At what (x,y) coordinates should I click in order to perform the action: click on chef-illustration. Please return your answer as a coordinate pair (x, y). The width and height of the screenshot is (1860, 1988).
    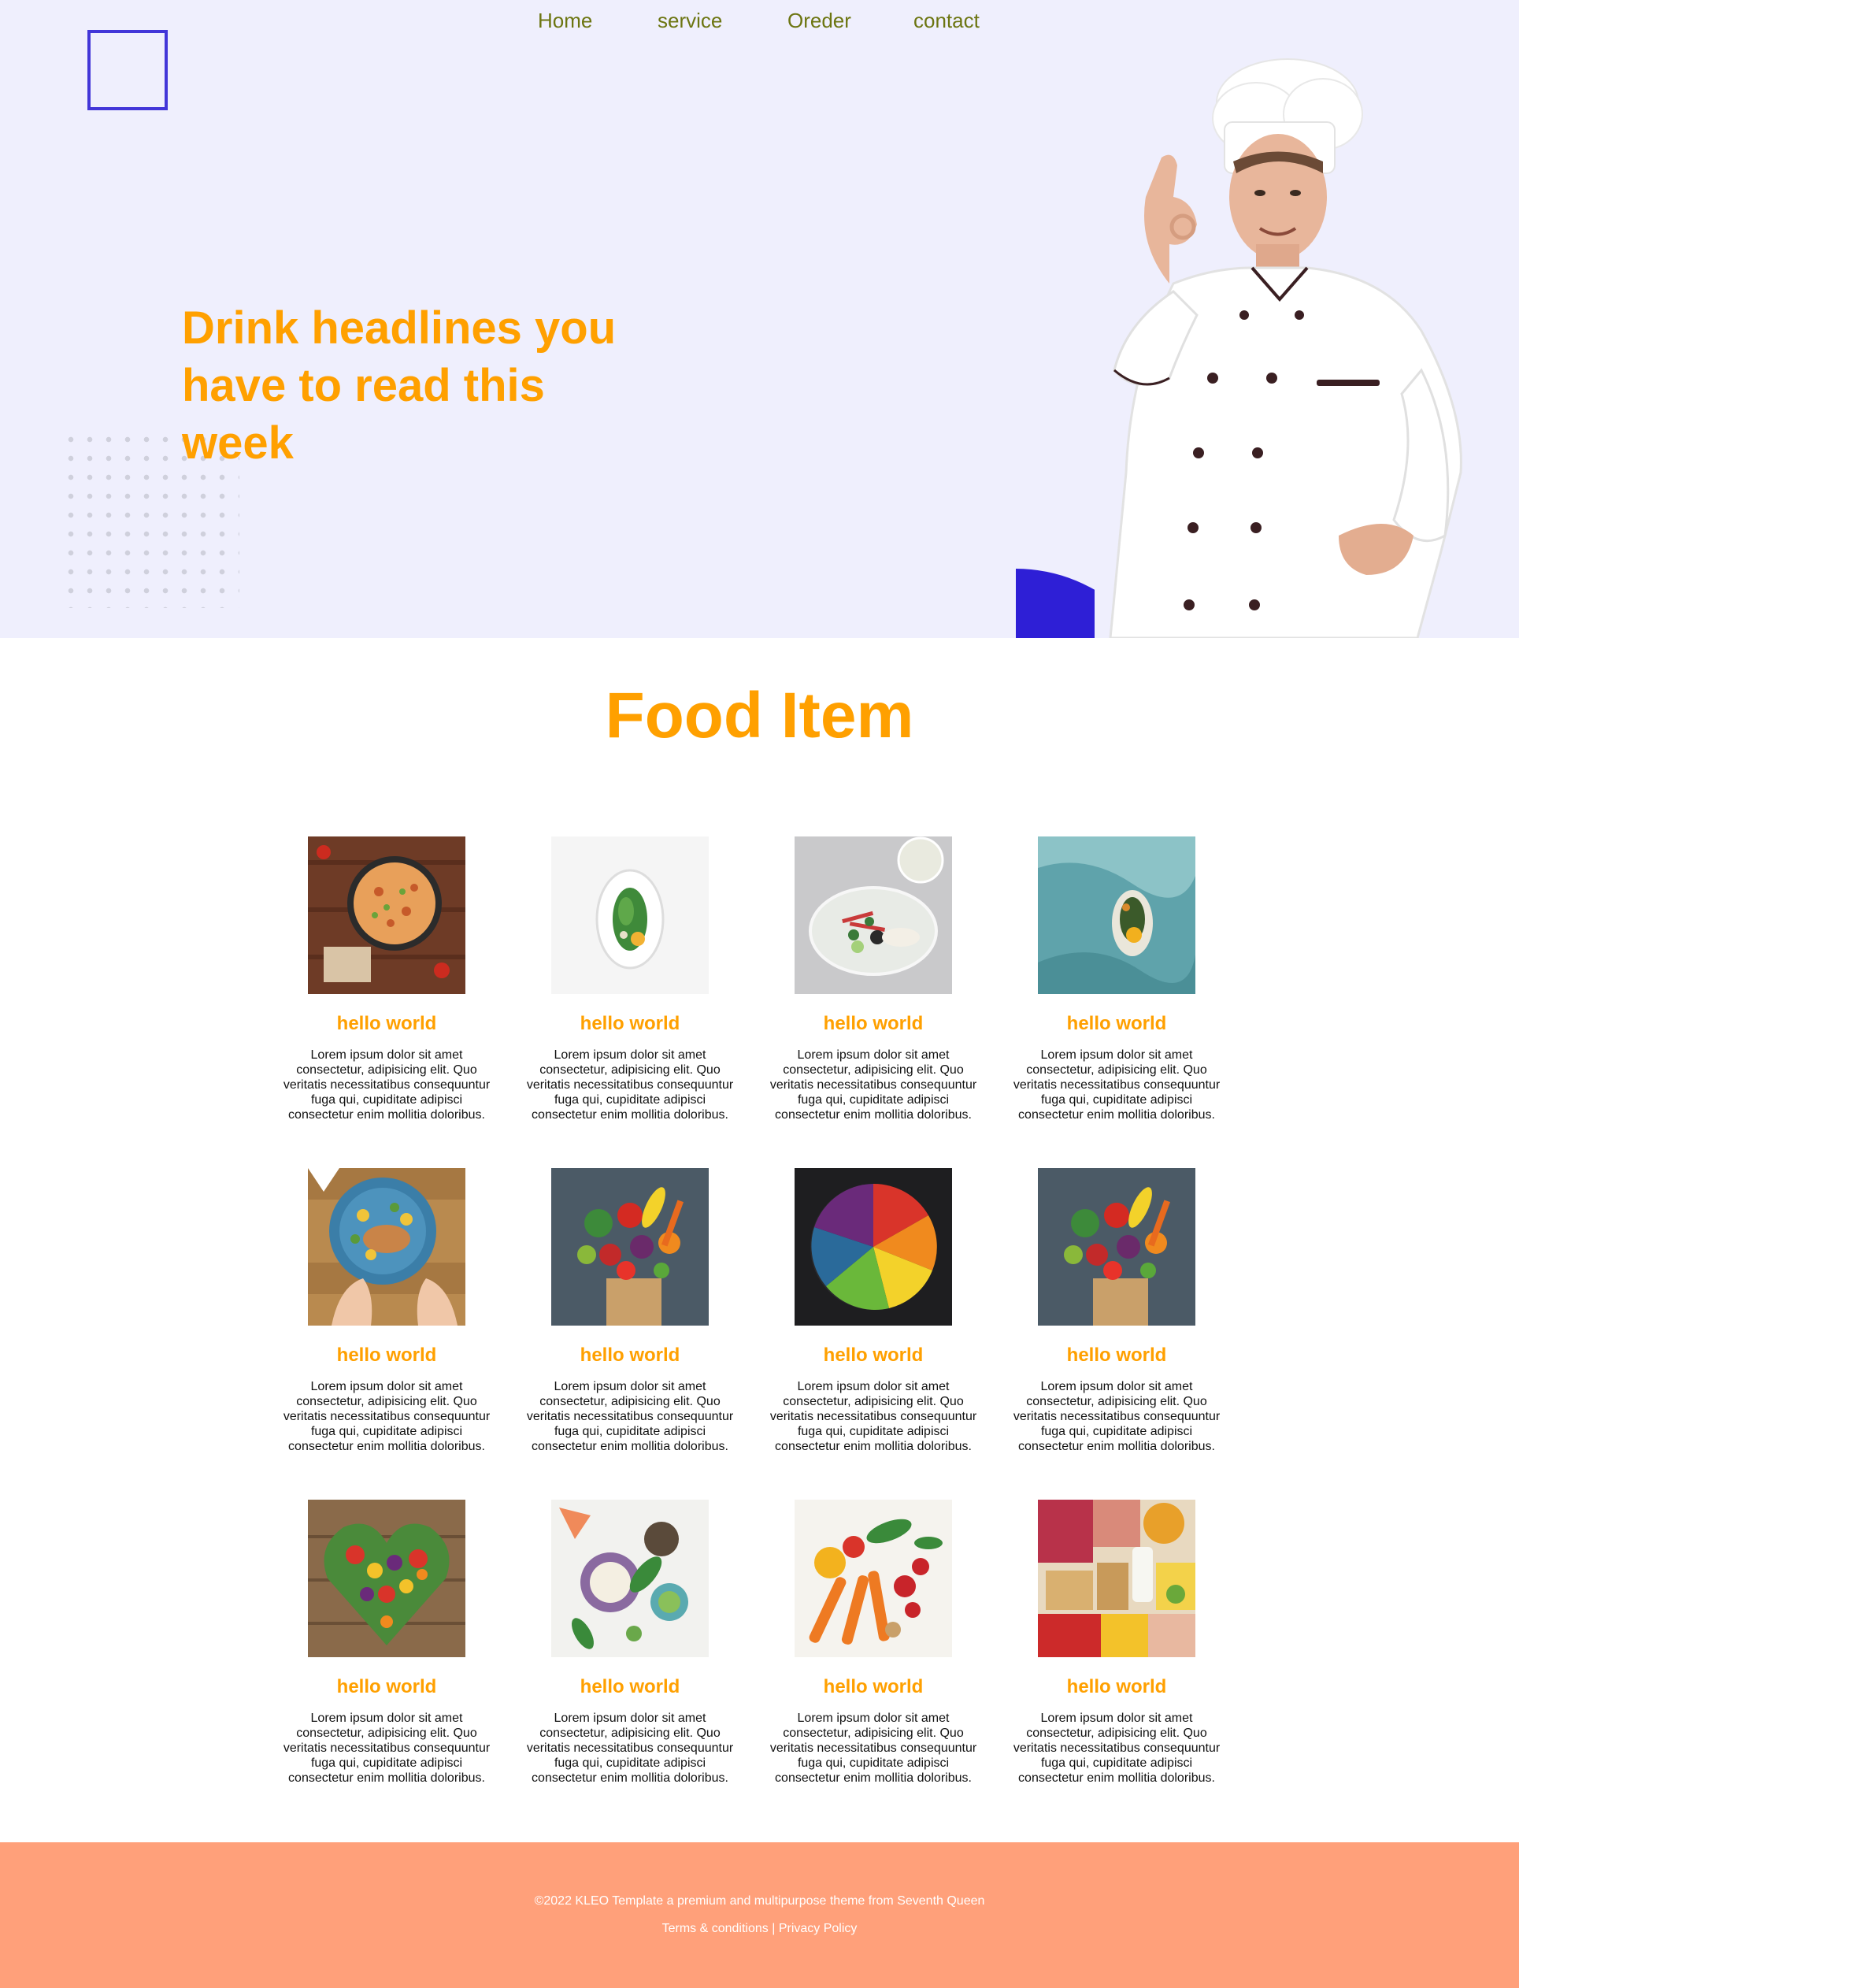
    Looking at the image, I should click on (1285, 348).